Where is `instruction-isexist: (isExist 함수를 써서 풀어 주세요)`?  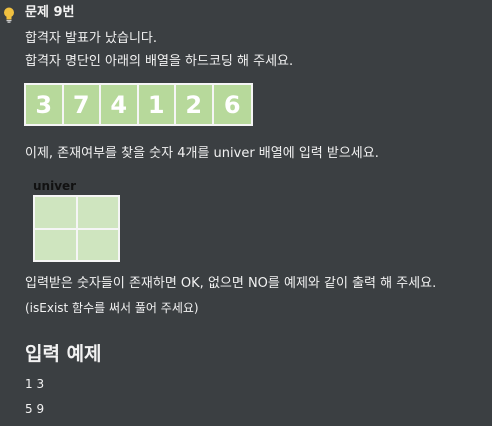
instruction-isexist: (isExist 함수를 써서 풀어 주세요) is located at coordinates (112, 308).